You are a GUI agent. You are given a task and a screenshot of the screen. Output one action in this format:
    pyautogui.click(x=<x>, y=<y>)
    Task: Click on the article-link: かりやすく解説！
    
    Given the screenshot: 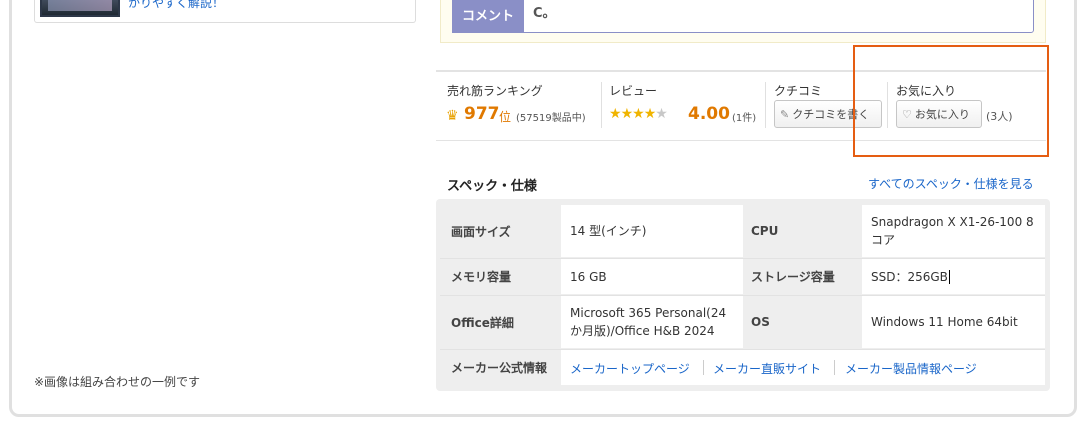 What is the action you would take?
    pyautogui.click(x=176, y=5)
    